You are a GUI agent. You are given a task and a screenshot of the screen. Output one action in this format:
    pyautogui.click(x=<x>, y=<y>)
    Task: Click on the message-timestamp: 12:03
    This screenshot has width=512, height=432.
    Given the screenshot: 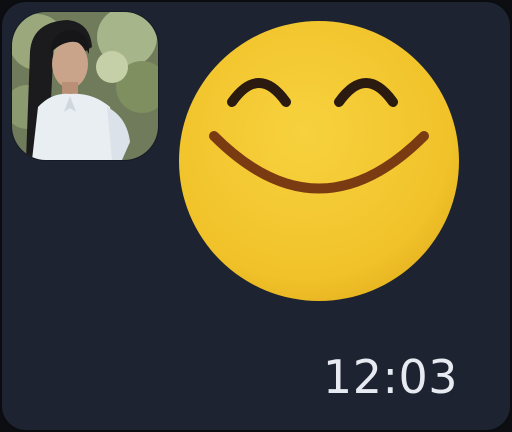 What is the action you would take?
    pyautogui.click(x=390, y=377)
    